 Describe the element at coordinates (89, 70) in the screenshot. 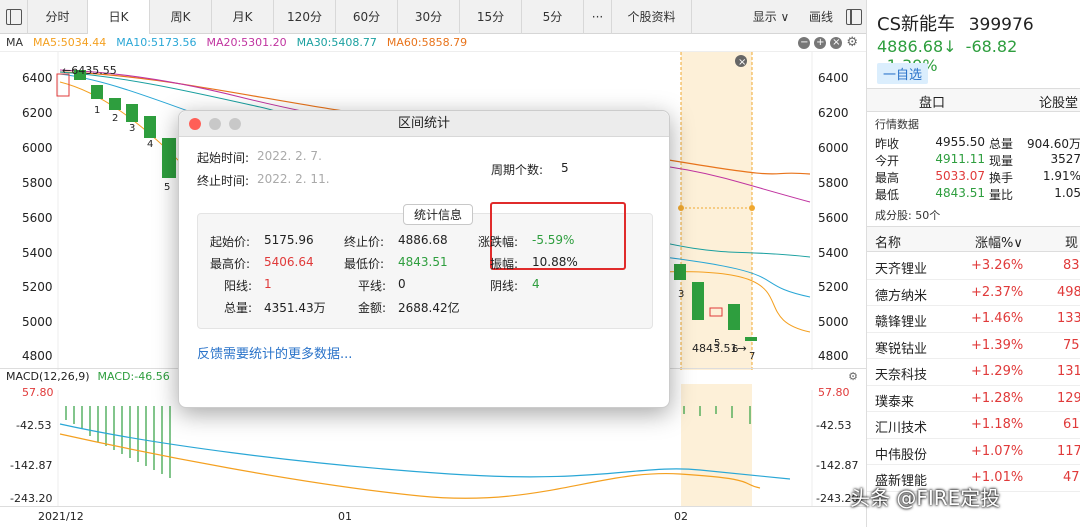

I see `high-price-label: ←6435.55` at that location.